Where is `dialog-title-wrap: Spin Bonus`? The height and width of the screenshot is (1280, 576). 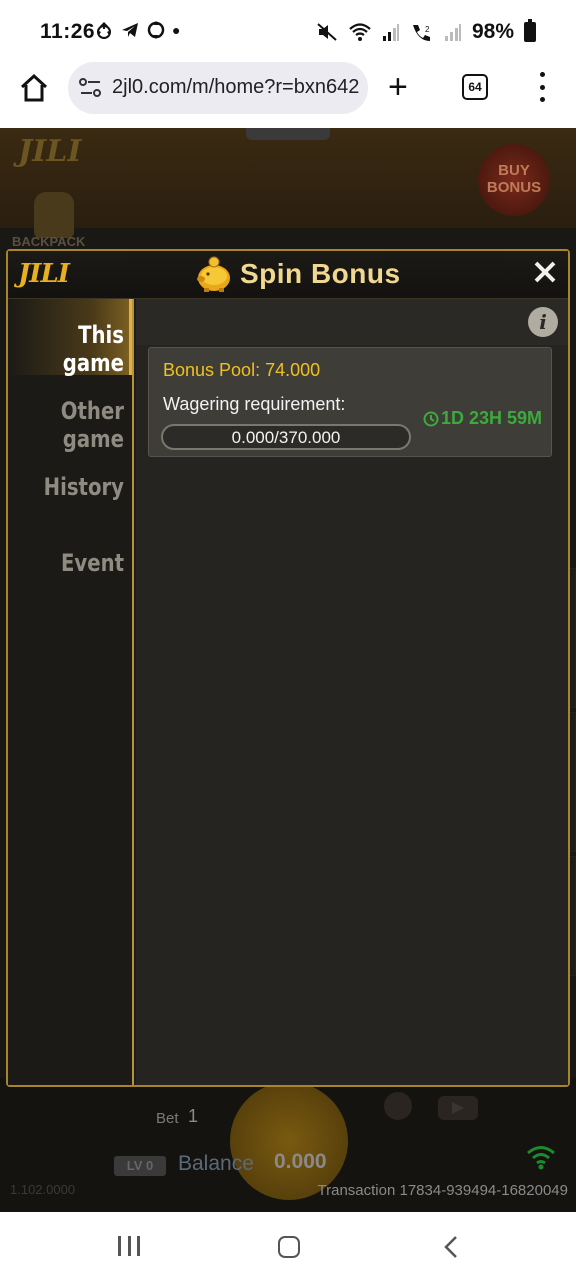
dialog-title-wrap: Spin Bonus is located at coordinates (297, 274).